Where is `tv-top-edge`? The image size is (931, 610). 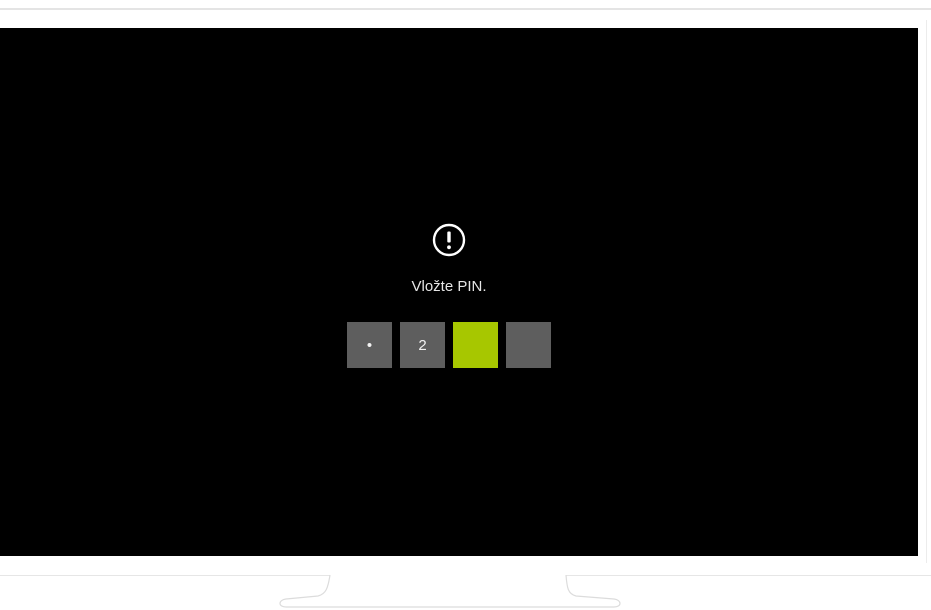 tv-top-edge is located at coordinates (465, 9).